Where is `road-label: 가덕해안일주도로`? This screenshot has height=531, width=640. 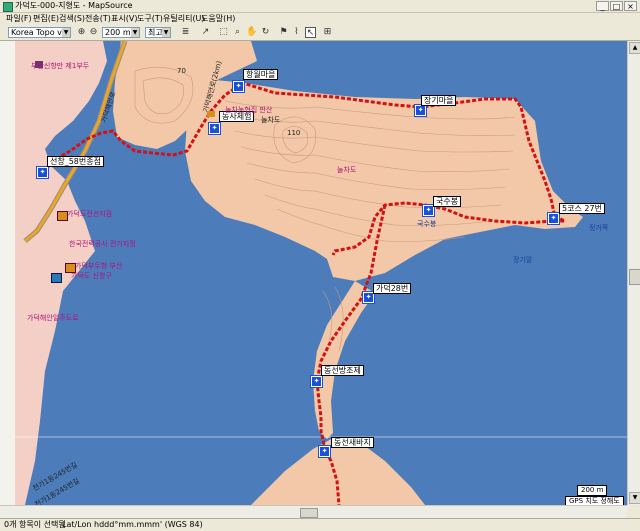
road-label: 가덕해안일주도로 is located at coordinates (53, 318).